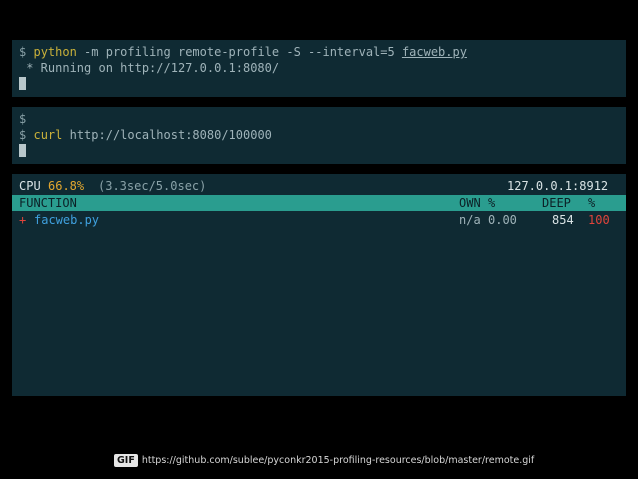 The width and height of the screenshot is (638, 479). I want to click on table-row: + facweb.py n/a 0.00 854 100, so click(319, 220).